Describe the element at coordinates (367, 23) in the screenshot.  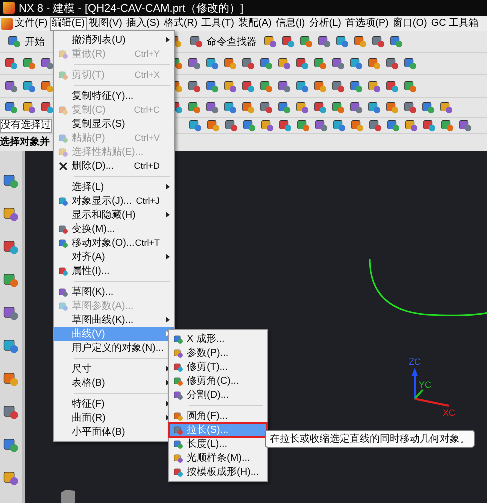
I see `menu-bar-item: 首选项(P)` at that location.